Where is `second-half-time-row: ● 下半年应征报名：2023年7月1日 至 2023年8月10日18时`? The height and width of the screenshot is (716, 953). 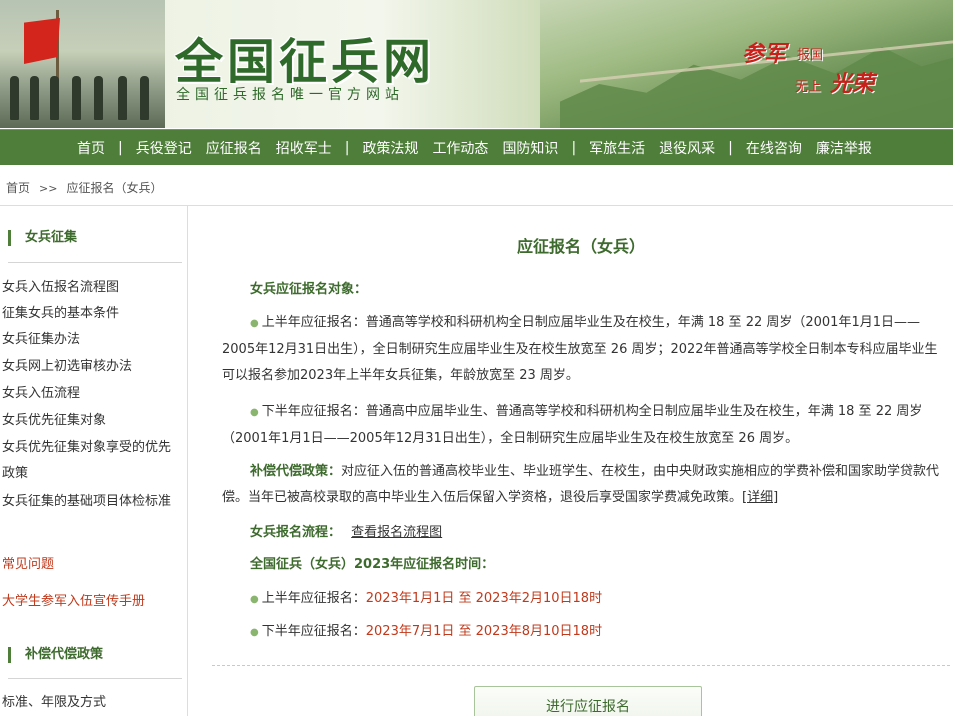
second-half-time-row: ● 下半年应征报名：2023年7月1日 至 2023年8月10日18时 is located at coordinates (581, 632).